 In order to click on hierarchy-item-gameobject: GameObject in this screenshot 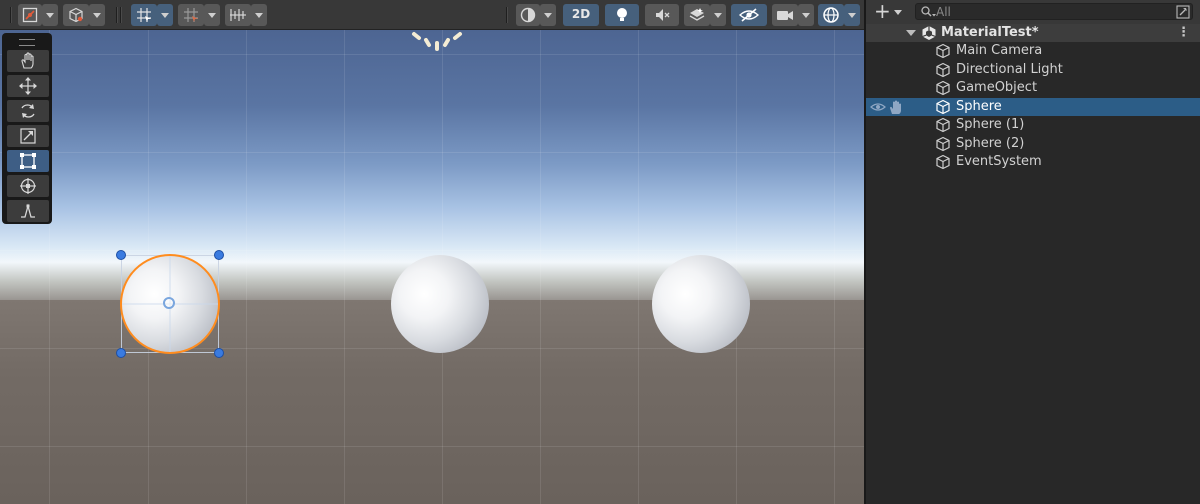, I will do `click(1033, 88)`.